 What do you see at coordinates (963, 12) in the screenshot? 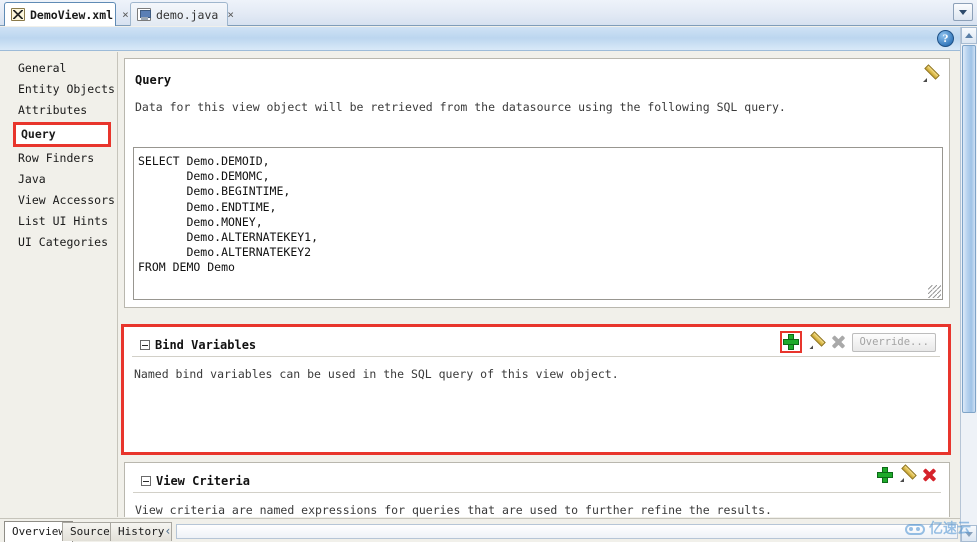
I see `chevron-down-icon` at bounding box center [963, 12].